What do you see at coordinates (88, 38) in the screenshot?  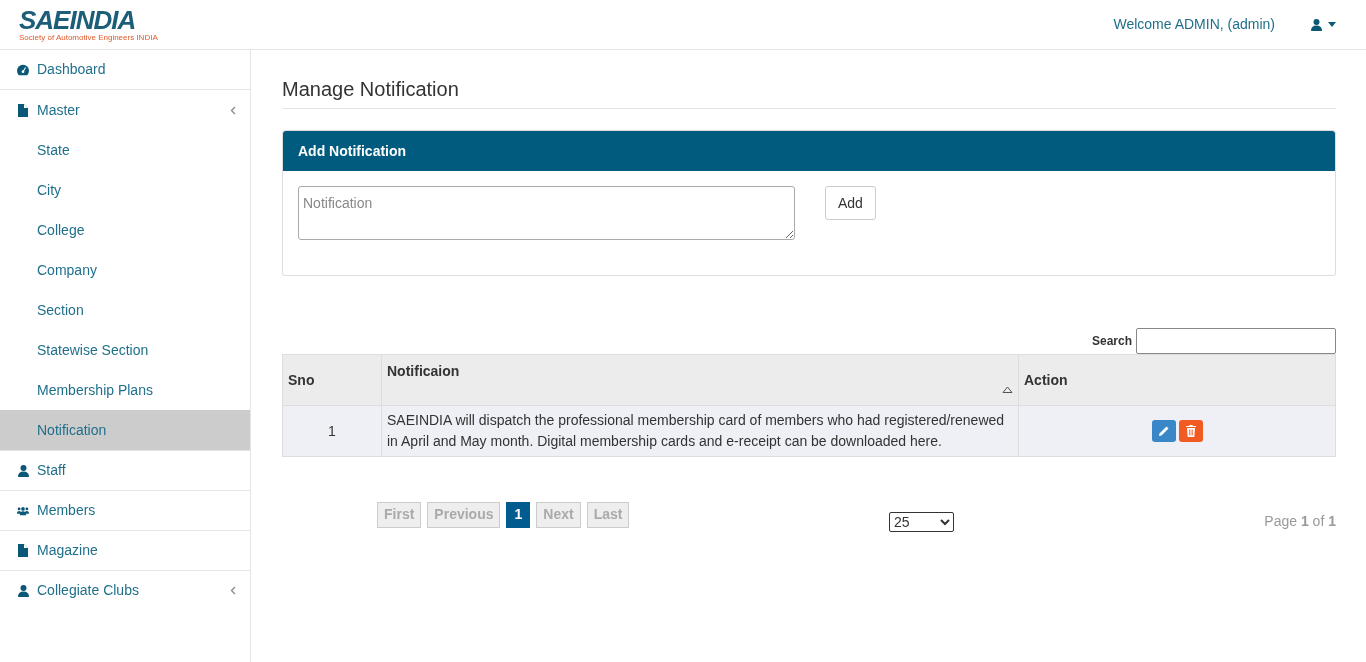 I see `logo-subtitle: Society of Automotive Engineers INDIA` at bounding box center [88, 38].